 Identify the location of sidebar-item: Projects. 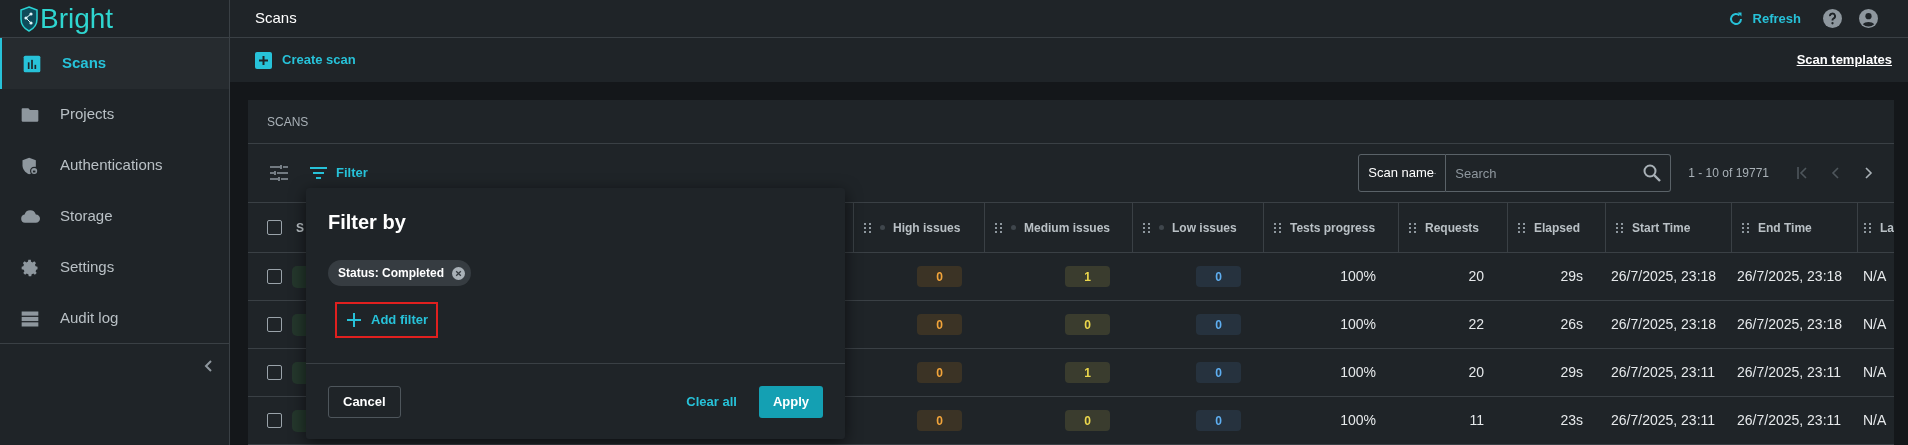
(114, 114).